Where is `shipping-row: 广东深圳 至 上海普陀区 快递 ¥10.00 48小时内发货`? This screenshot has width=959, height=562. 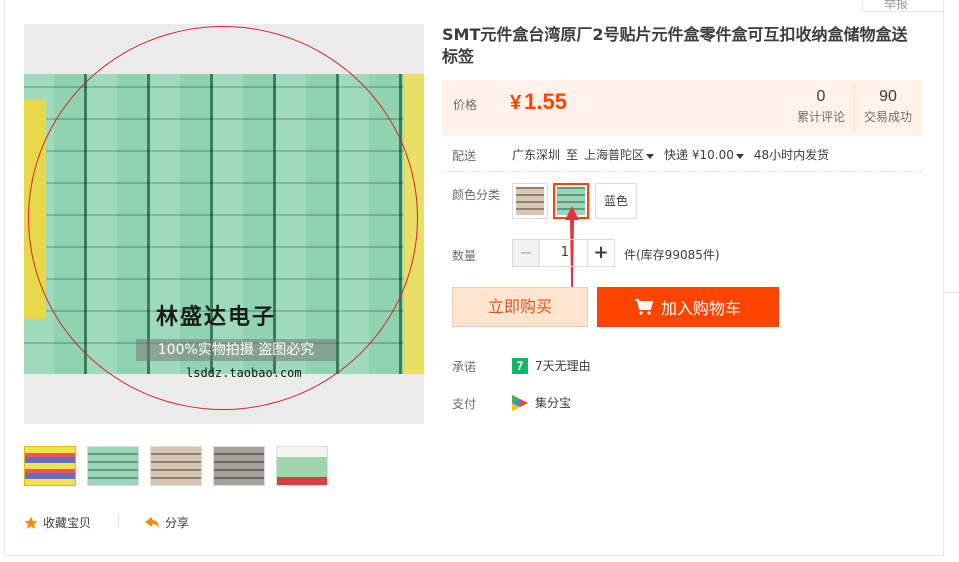 shipping-row: 广东深圳 至 上海普陀区 快递 ¥10.00 48小时内发货 is located at coordinates (670, 154).